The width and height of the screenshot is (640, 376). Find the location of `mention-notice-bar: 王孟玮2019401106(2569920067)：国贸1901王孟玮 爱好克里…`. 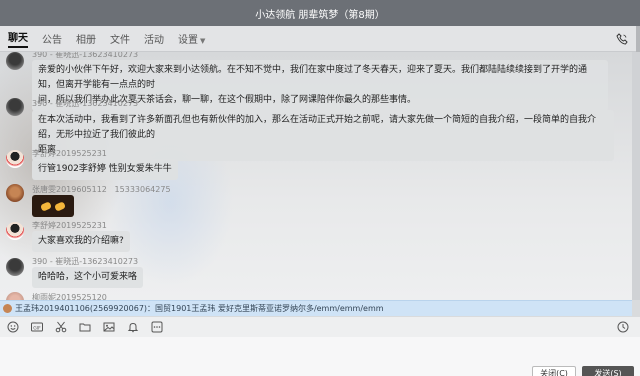

mention-notice-bar: 王孟玮2019401106(2569920067)：国贸1901王孟玮 爱好克里… is located at coordinates (316, 308).